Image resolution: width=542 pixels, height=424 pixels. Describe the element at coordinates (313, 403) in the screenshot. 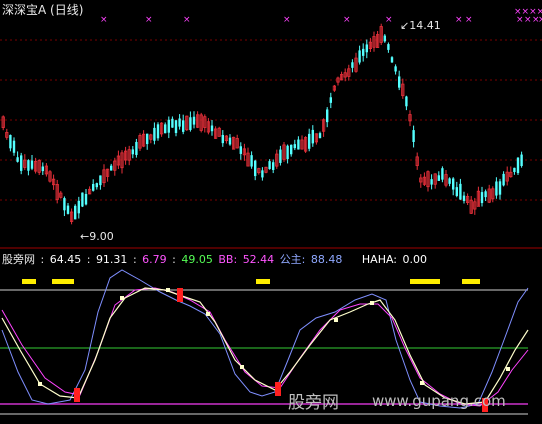

I see `watermark-text: 股旁网` at that location.